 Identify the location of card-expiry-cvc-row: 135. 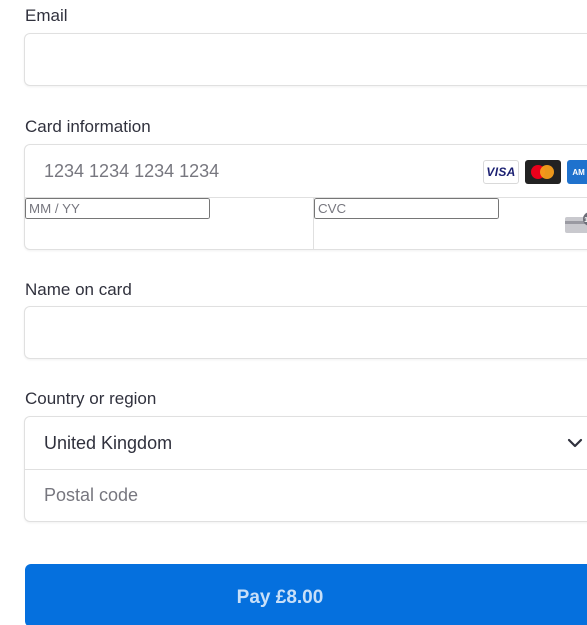
(306, 223).